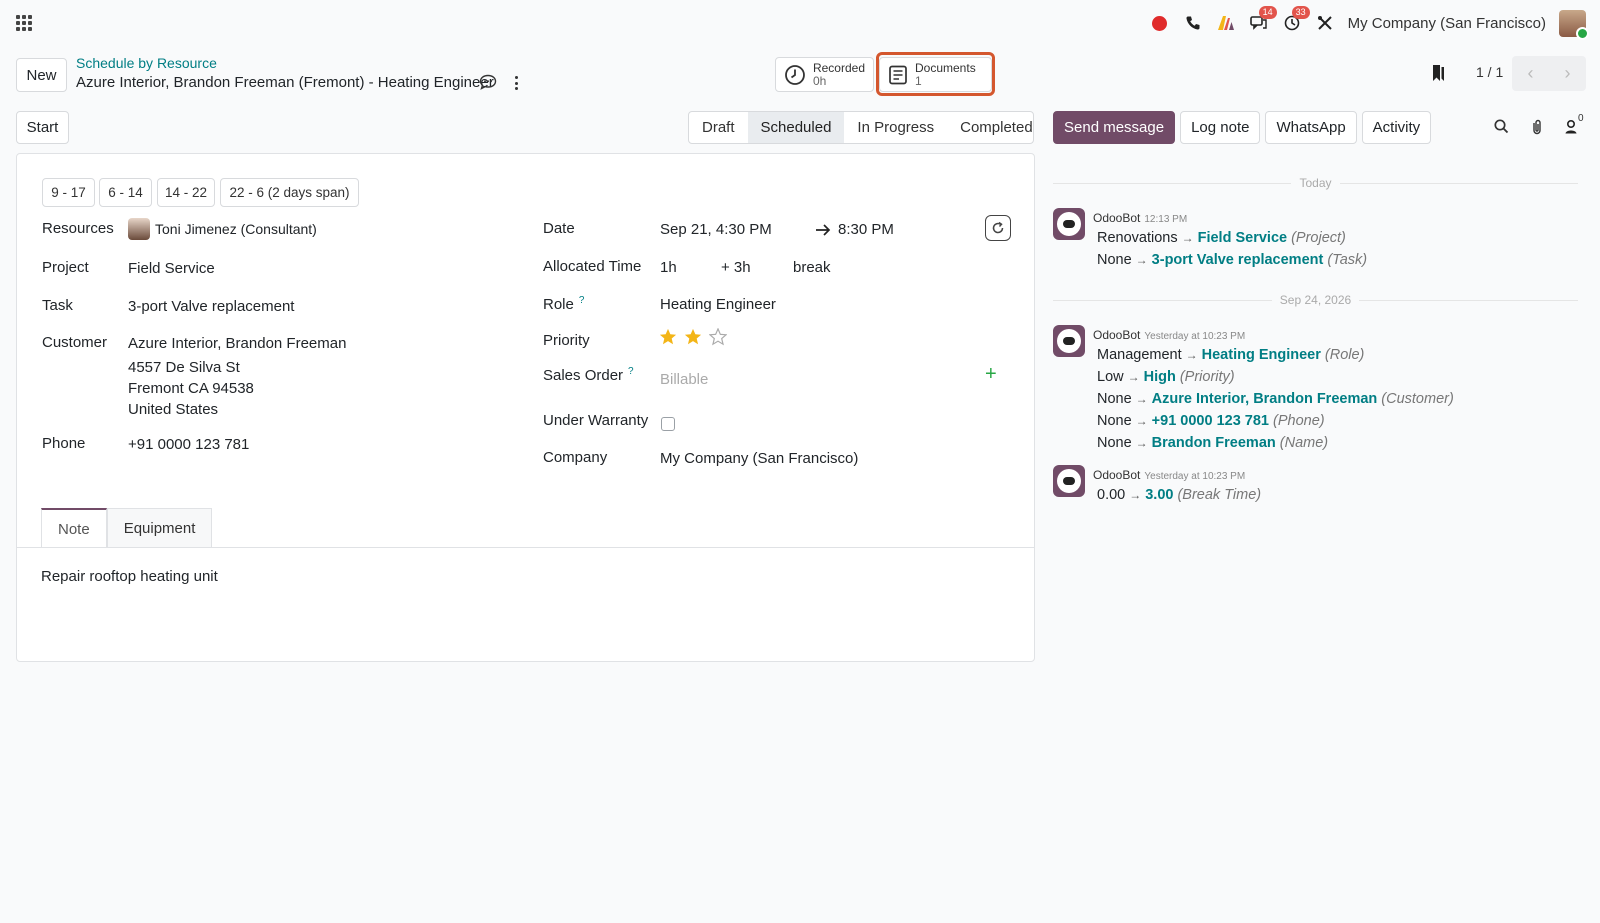 The width and height of the screenshot is (1600, 923). I want to click on recompute-date-icon, so click(998, 228).